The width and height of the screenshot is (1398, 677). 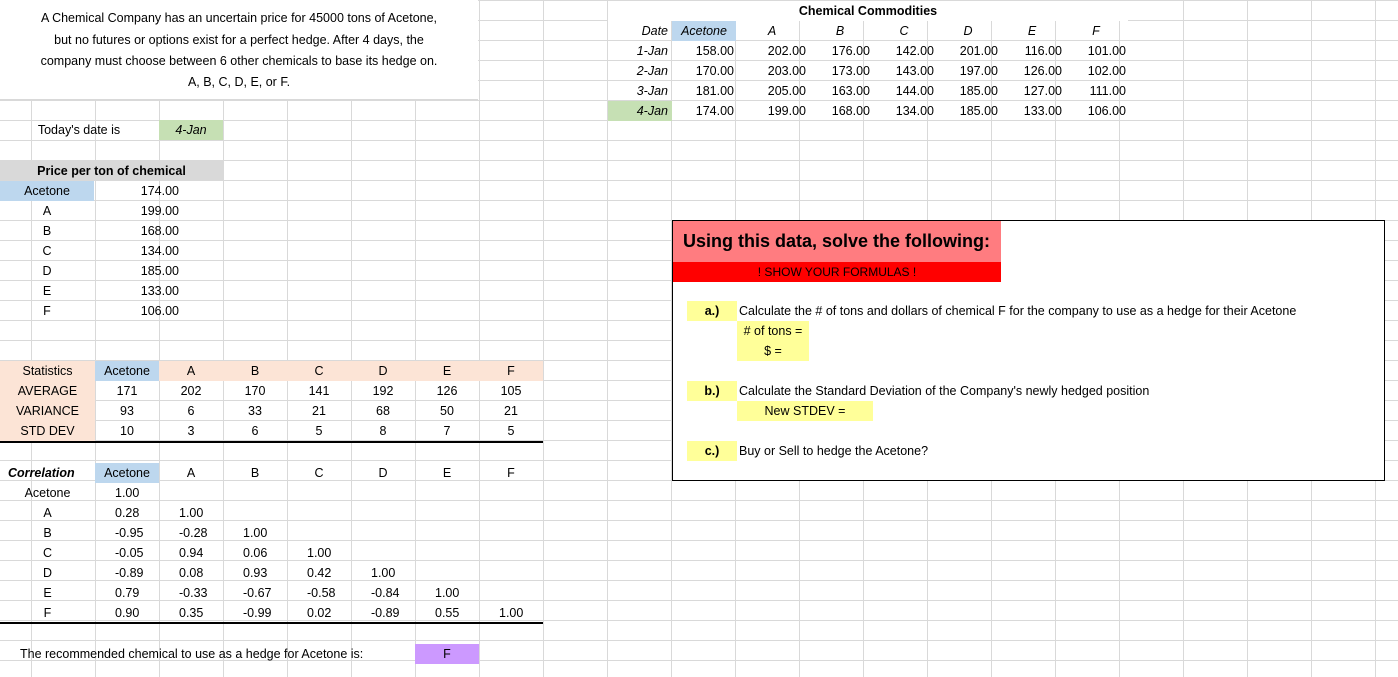 What do you see at coordinates (1096, 91) in the screenshot?
I see `commodities-price-cell: 111.00` at bounding box center [1096, 91].